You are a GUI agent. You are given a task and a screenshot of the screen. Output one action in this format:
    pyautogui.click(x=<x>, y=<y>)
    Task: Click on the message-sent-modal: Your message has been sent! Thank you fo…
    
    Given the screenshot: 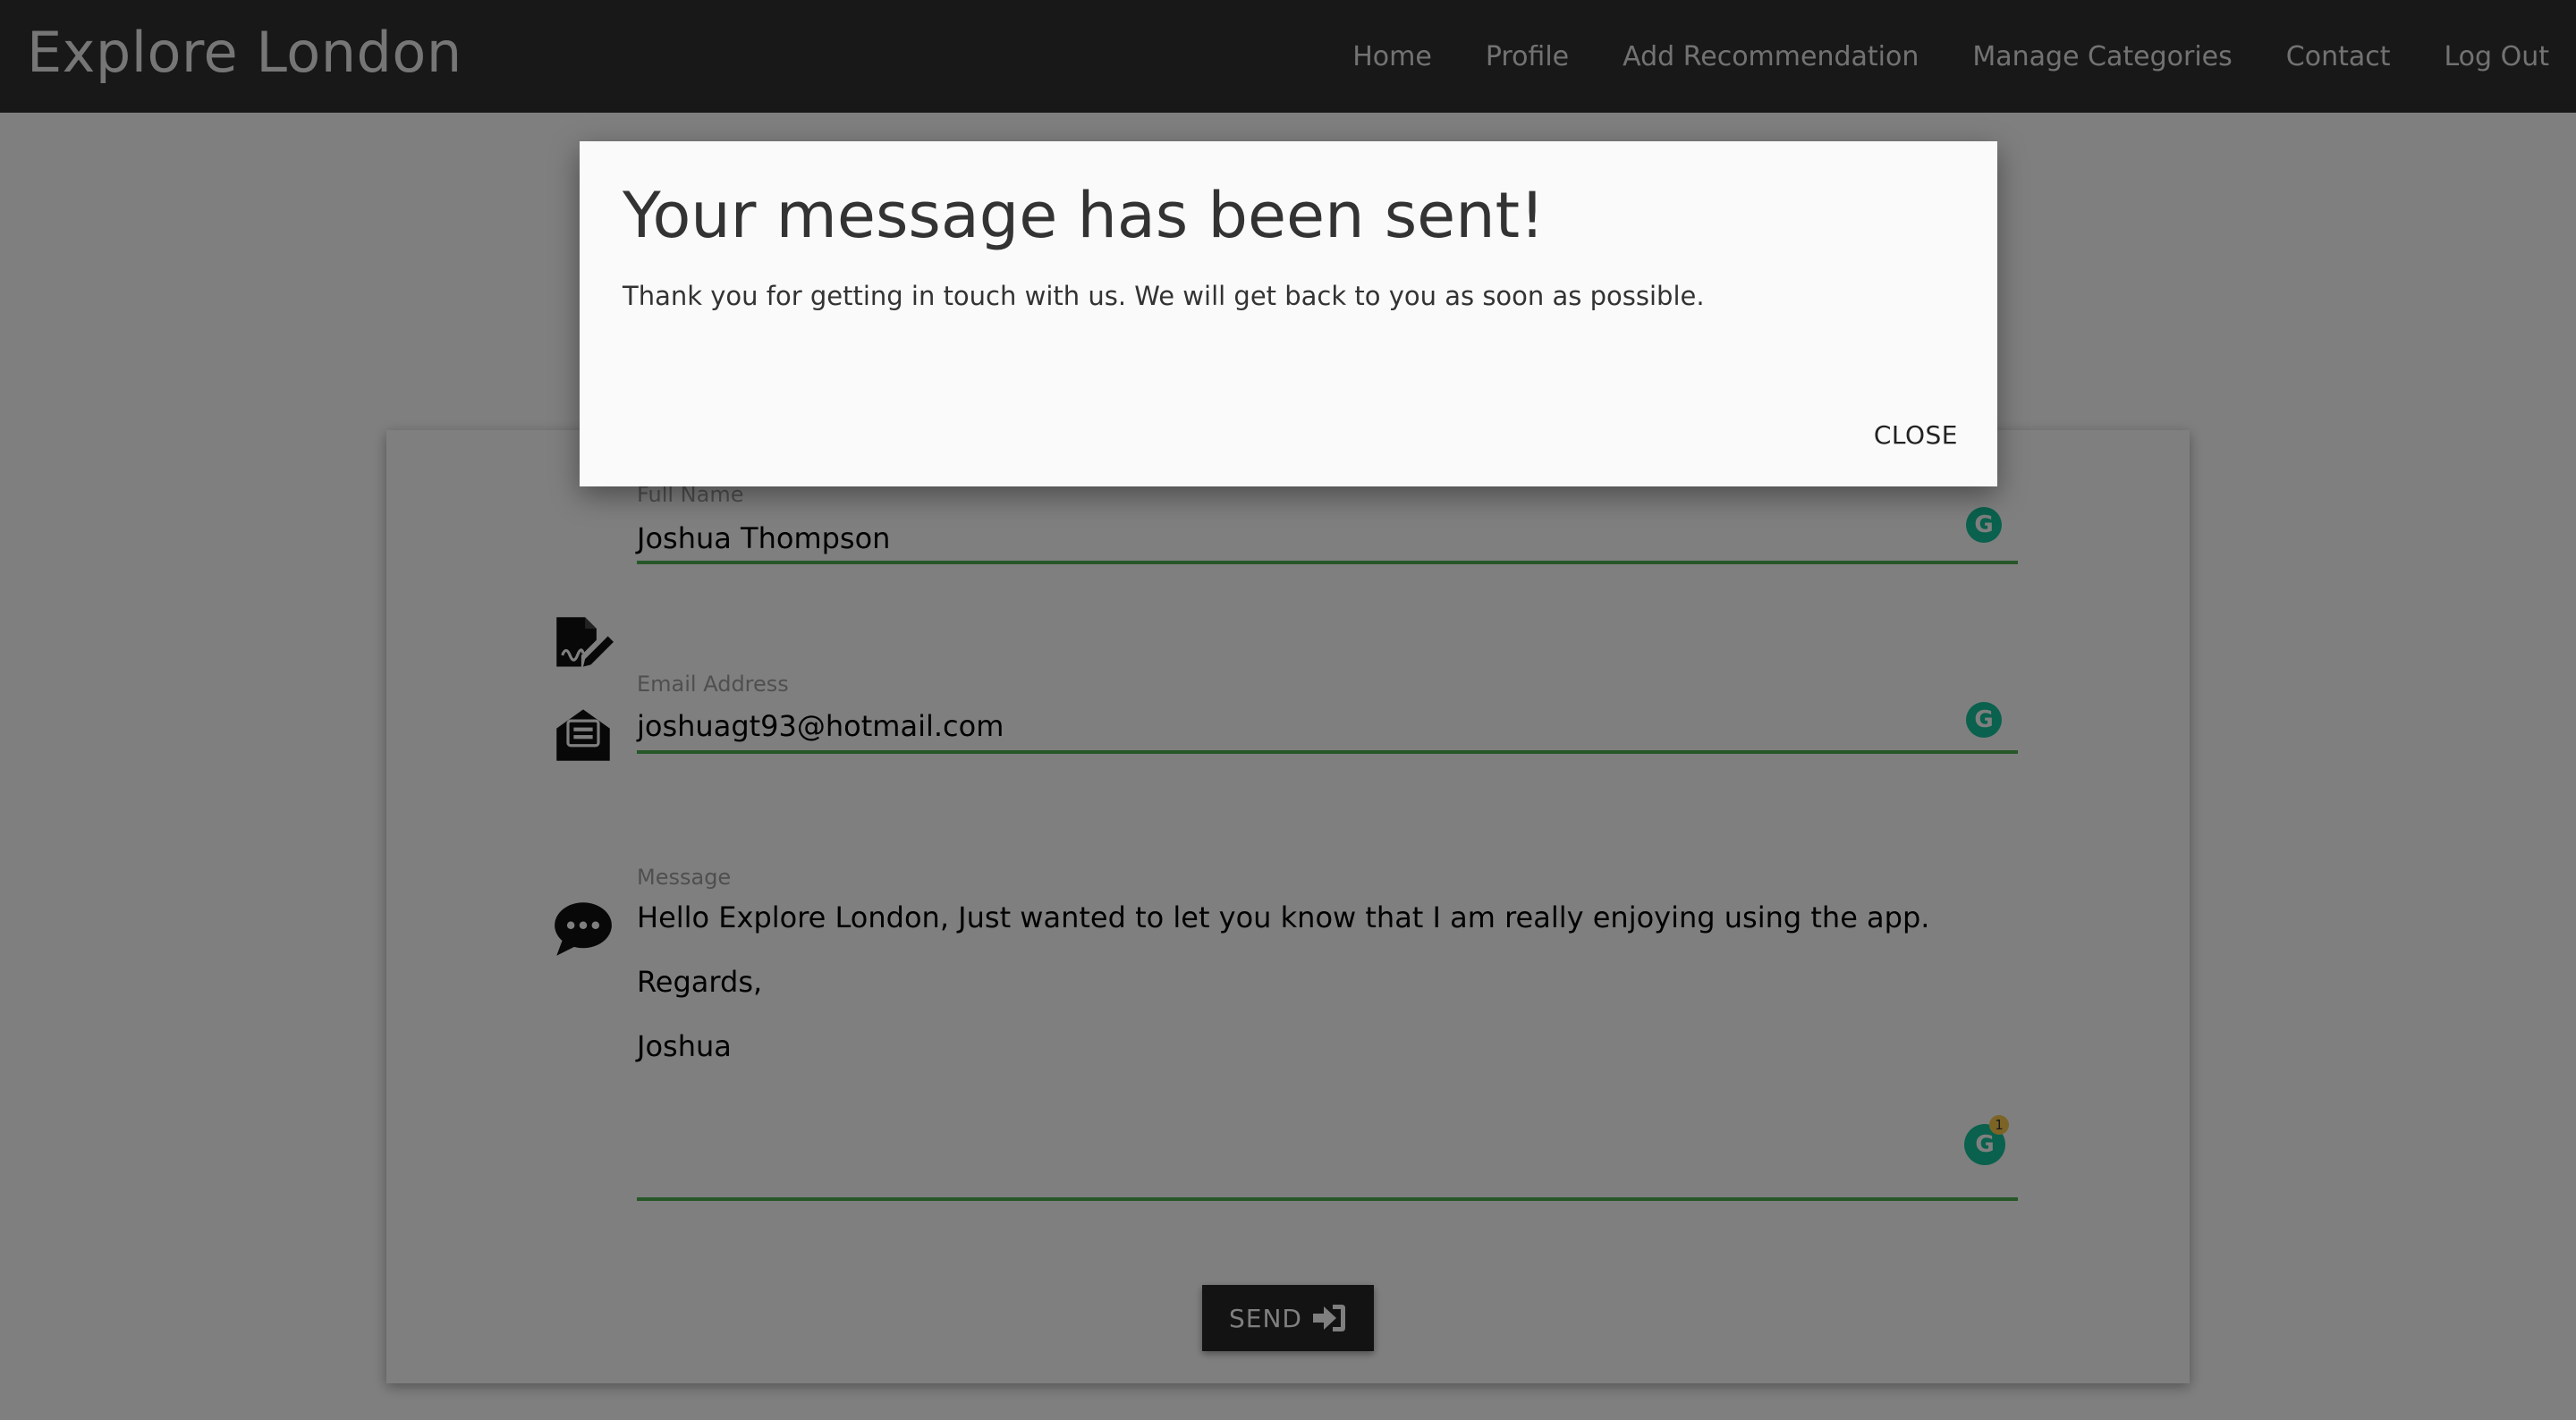 What is the action you would take?
    pyautogui.click(x=1288, y=313)
    